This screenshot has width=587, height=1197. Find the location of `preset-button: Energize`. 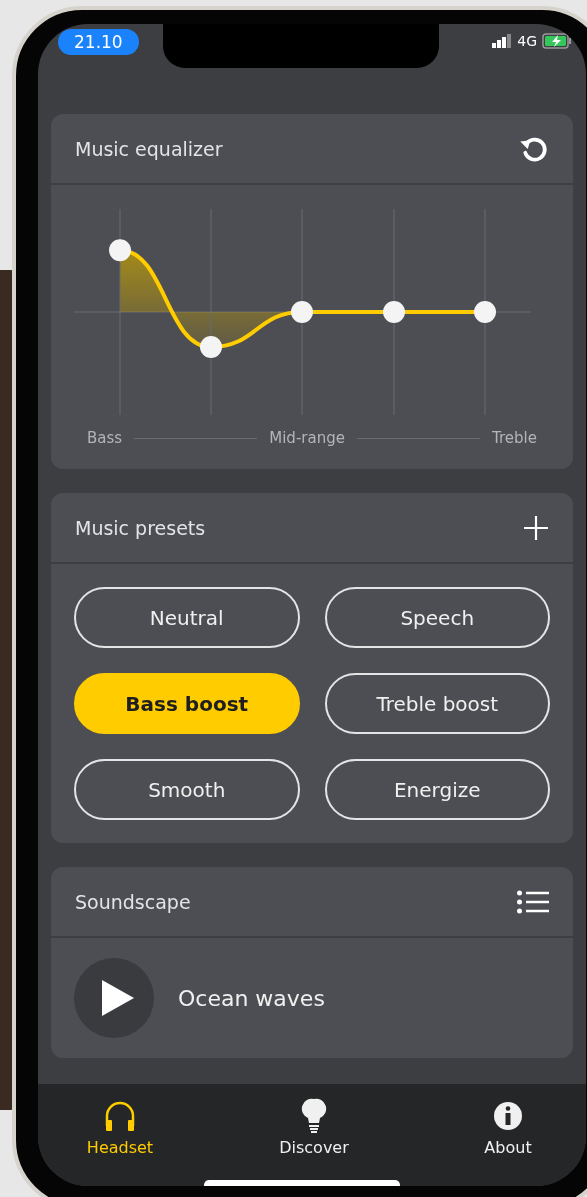

preset-button: Energize is located at coordinates (437, 789).